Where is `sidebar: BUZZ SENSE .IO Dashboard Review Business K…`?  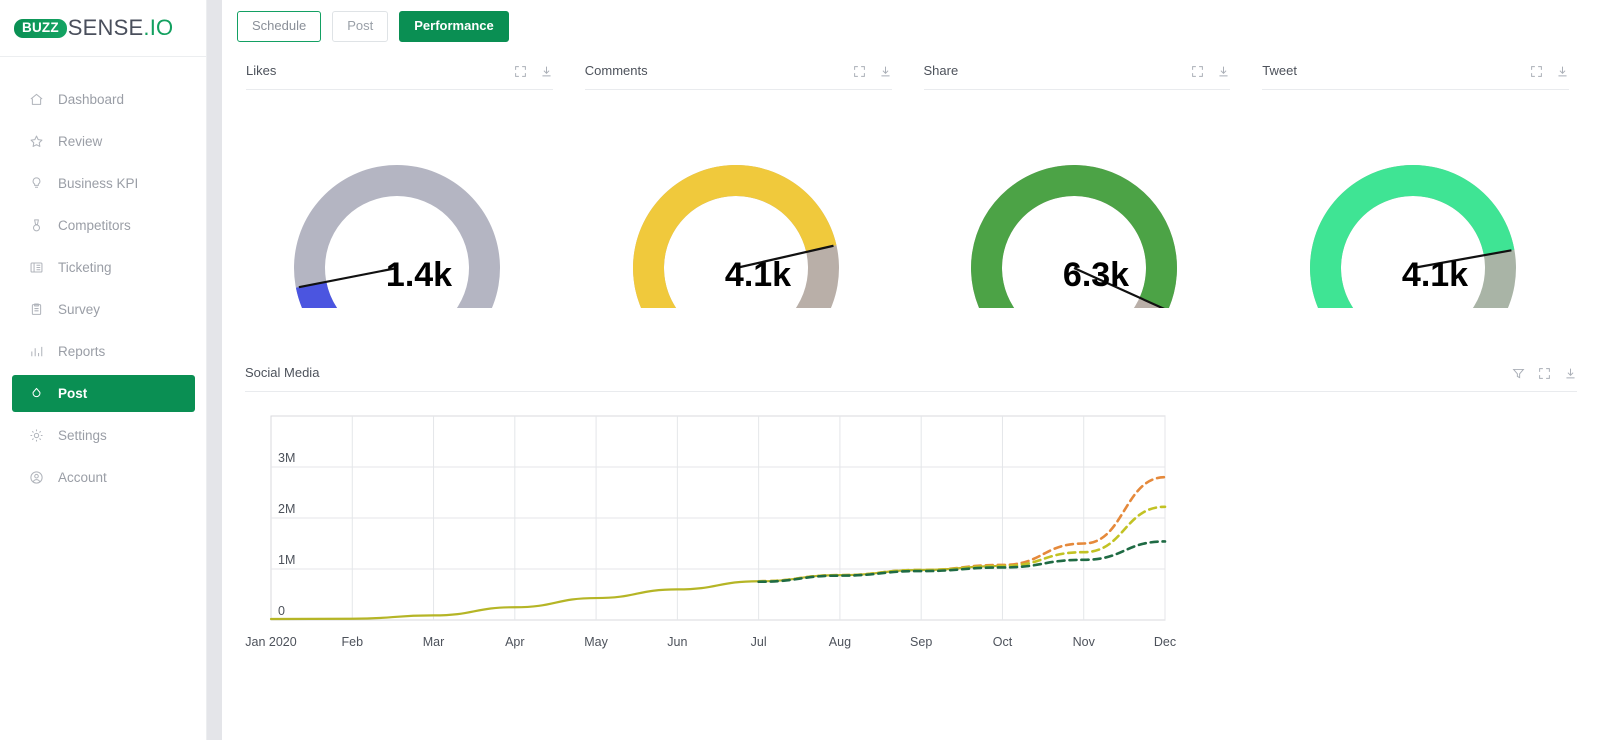 sidebar: BUZZ SENSE .IO Dashboard Review Business K… is located at coordinates (103, 370).